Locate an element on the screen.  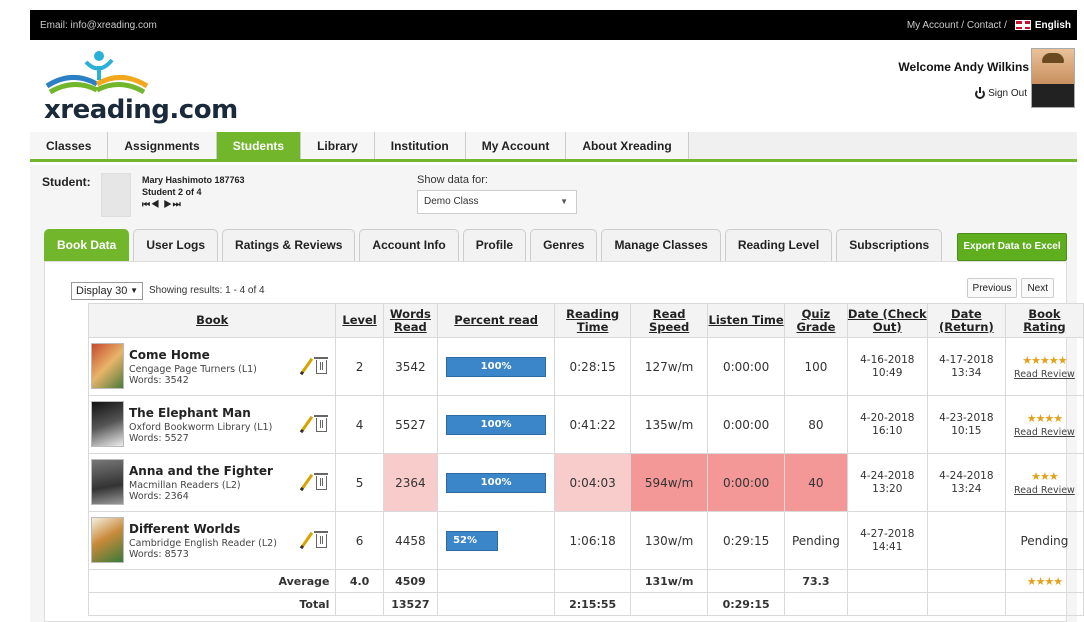
display-count-select: Display 30 ▼ is located at coordinates (107, 291).